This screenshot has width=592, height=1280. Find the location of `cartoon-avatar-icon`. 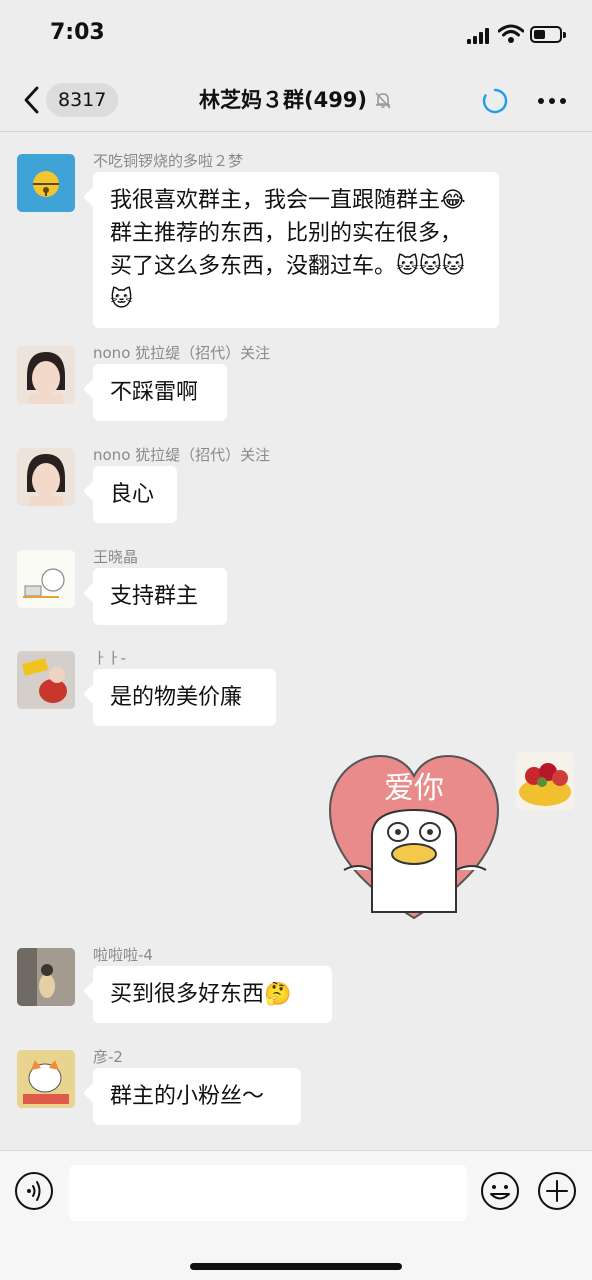

cartoon-avatar-icon is located at coordinates (46, 579).